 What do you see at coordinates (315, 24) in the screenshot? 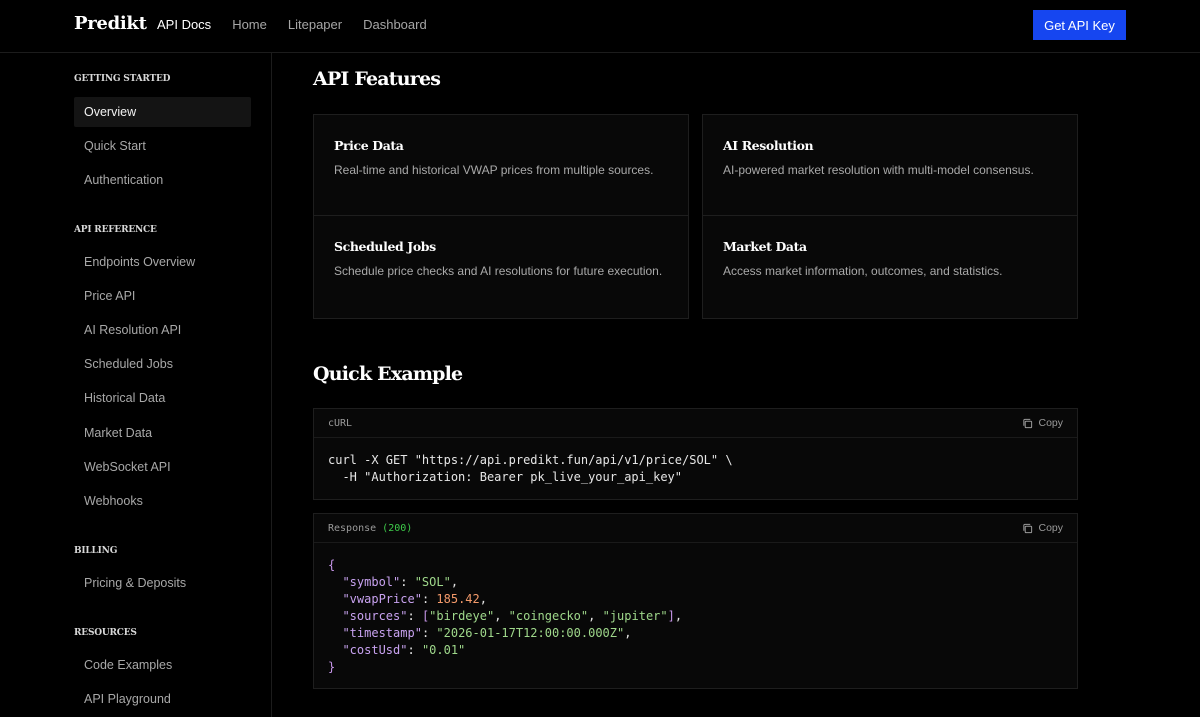
I see `nav-litepaper: Litepaper` at bounding box center [315, 24].